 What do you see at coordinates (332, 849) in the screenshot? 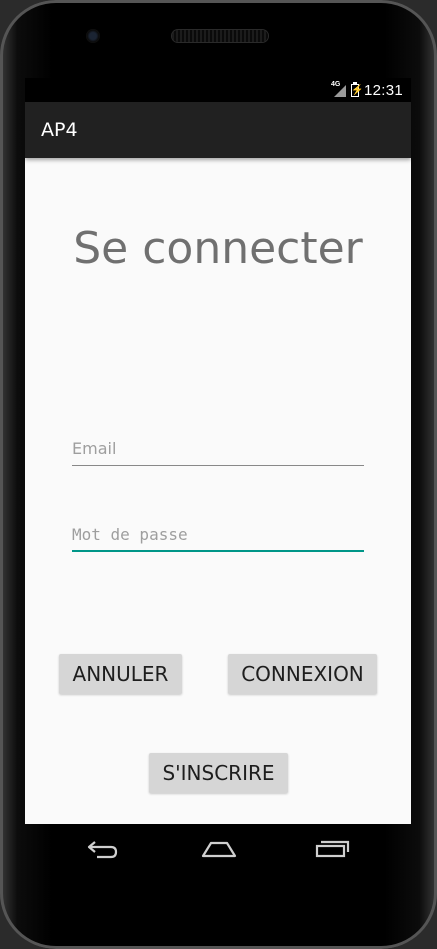
I see `recents-icon` at bounding box center [332, 849].